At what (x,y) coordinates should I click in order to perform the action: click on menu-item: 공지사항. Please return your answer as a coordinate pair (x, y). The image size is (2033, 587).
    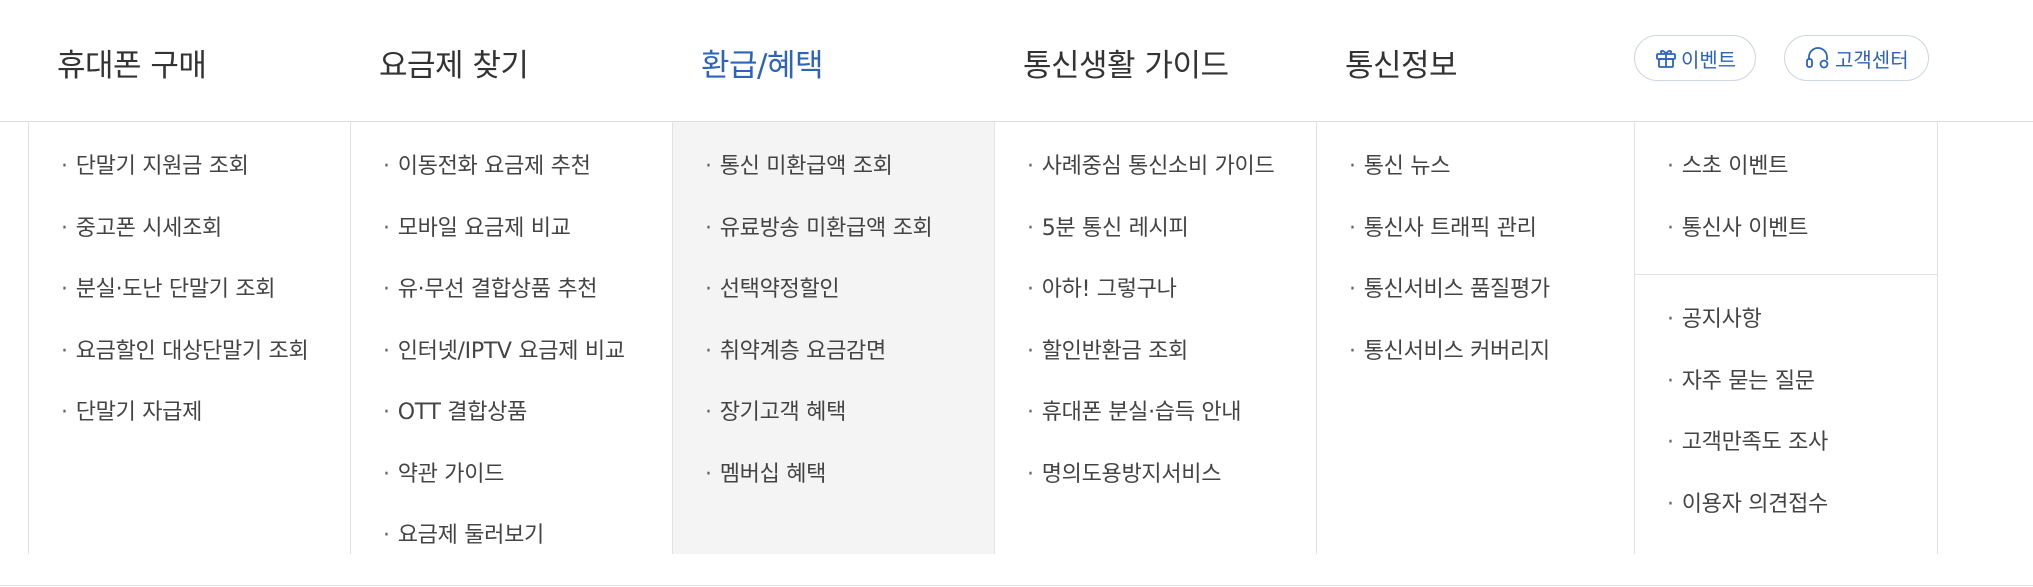
    Looking at the image, I should click on (1747, 332).